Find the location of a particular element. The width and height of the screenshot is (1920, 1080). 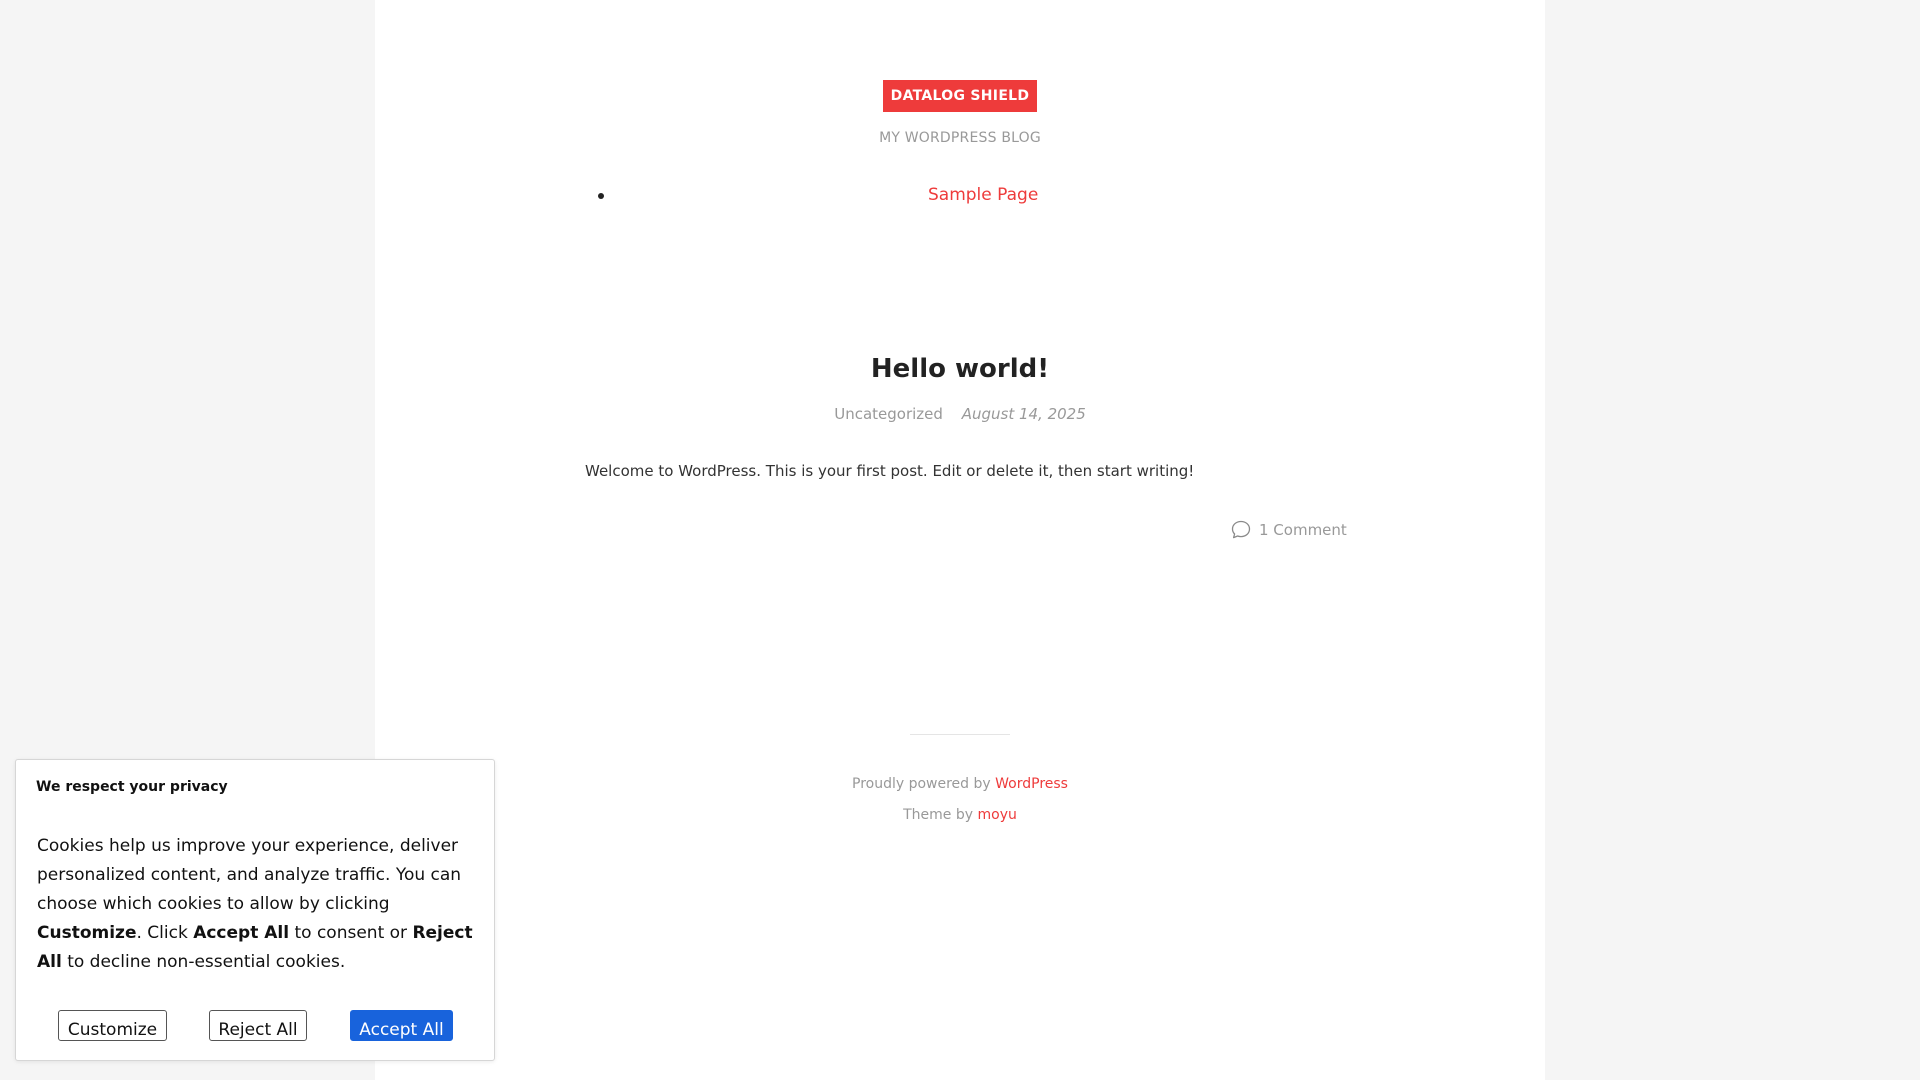

cookie-text-part: . Click is located at coordinates (165, 933).